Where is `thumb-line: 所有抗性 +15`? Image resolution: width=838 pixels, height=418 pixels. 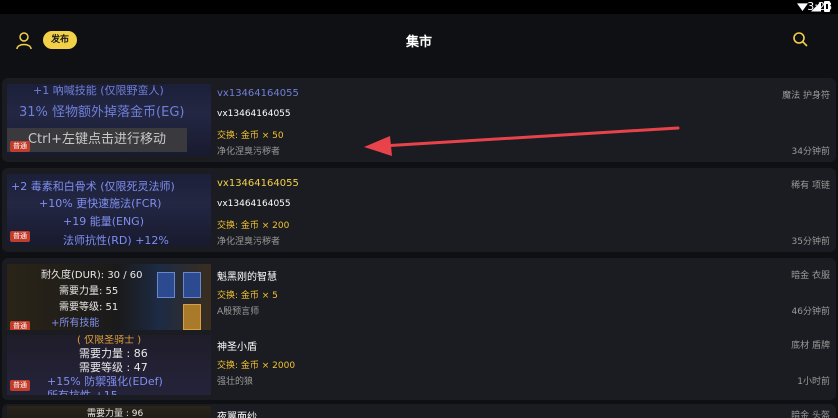
thumb-line: 所有抗性 +15 is located at coordinates (129, 391).